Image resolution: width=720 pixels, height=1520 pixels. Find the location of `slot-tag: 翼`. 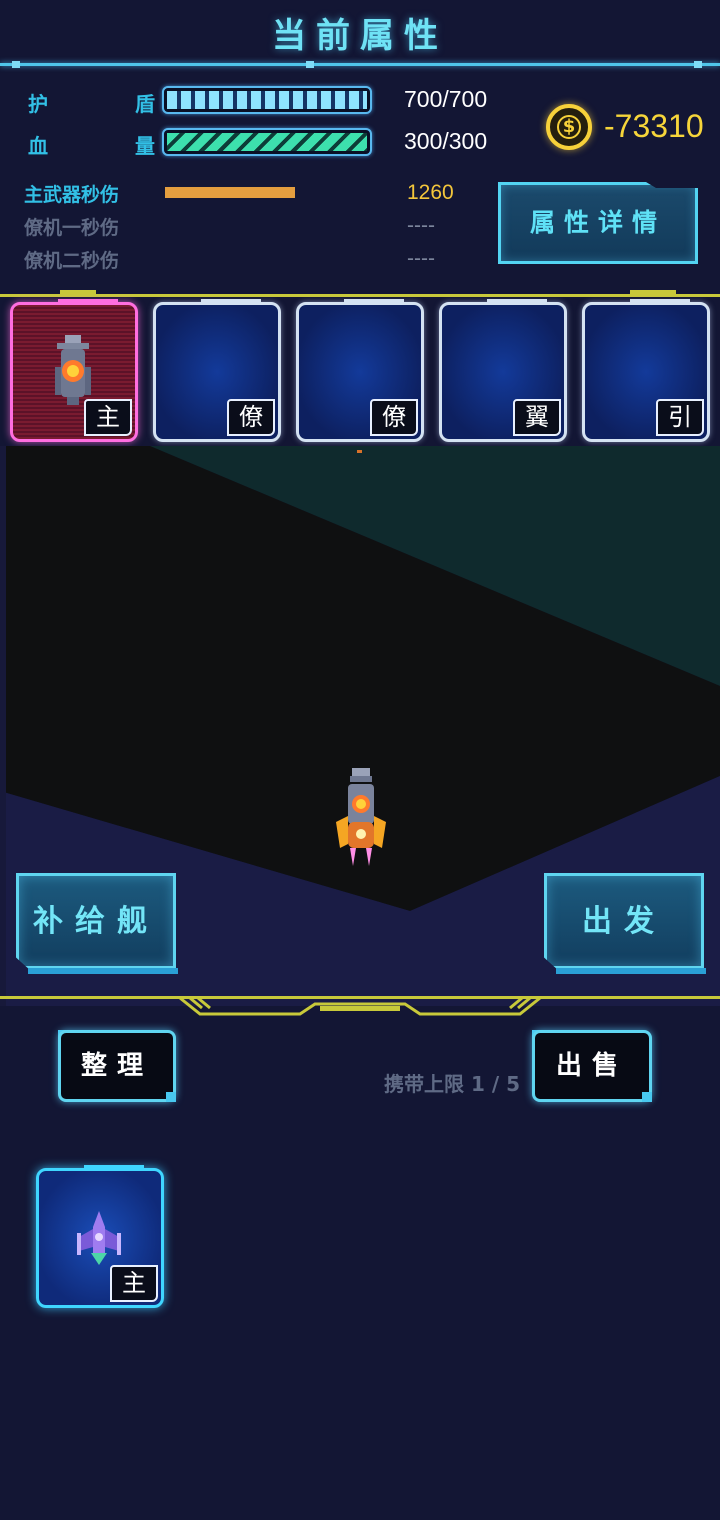

slot-tag: 翼 is located at coordinates (537, 417).